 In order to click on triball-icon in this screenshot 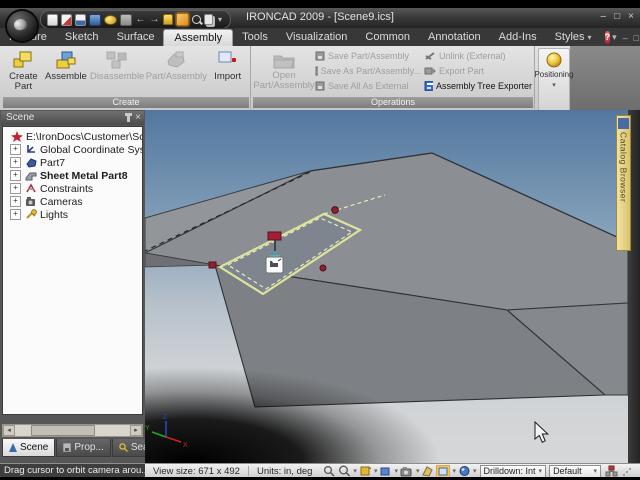, I will do `click(110, 19)`.